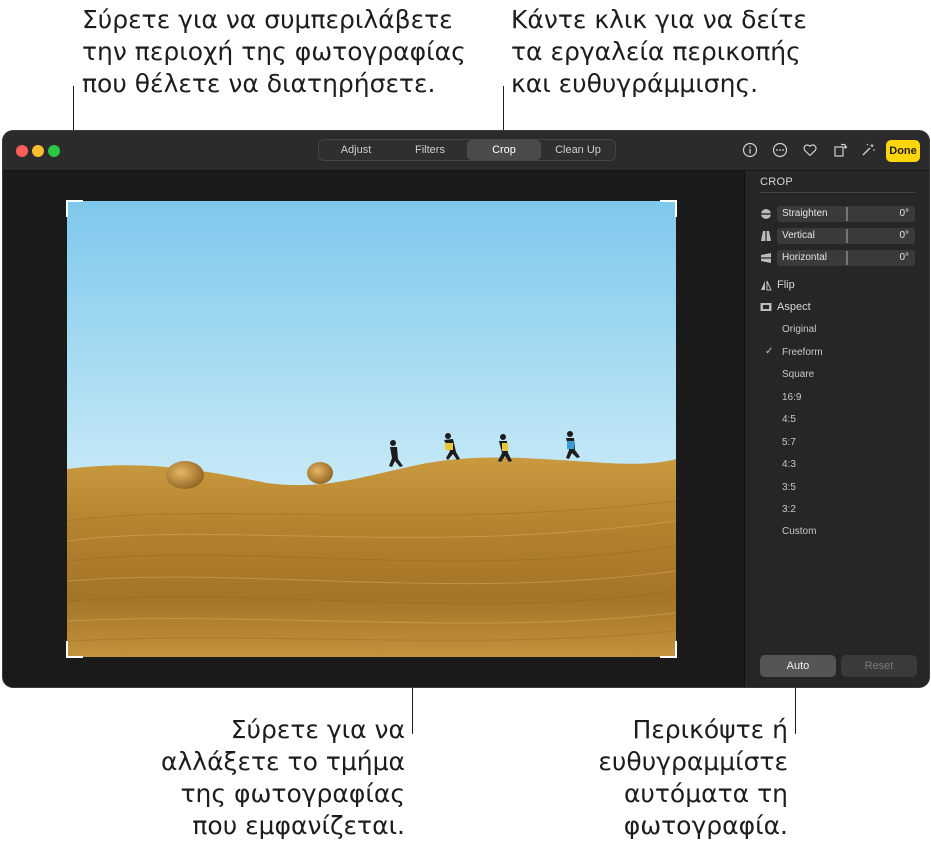 This screenshot has width=931, height=857. Describe the element at coordinates (799, 329) in the screenshot. I see `aspect-option-original: Original` at that location.